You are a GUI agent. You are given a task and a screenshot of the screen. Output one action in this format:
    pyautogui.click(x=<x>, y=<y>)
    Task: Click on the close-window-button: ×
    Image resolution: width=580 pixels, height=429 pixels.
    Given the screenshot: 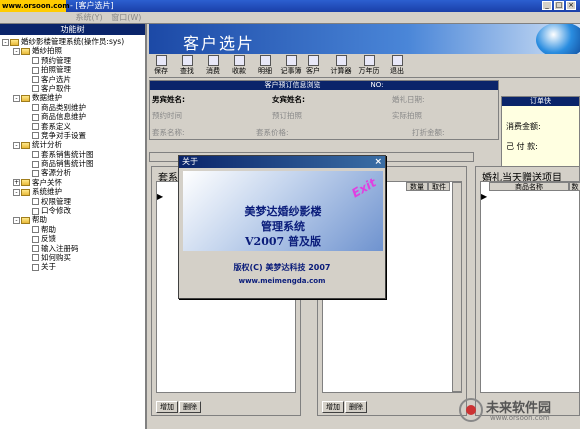 What is the action you would take?
    pyautogui.click(x=571, y=5)
    